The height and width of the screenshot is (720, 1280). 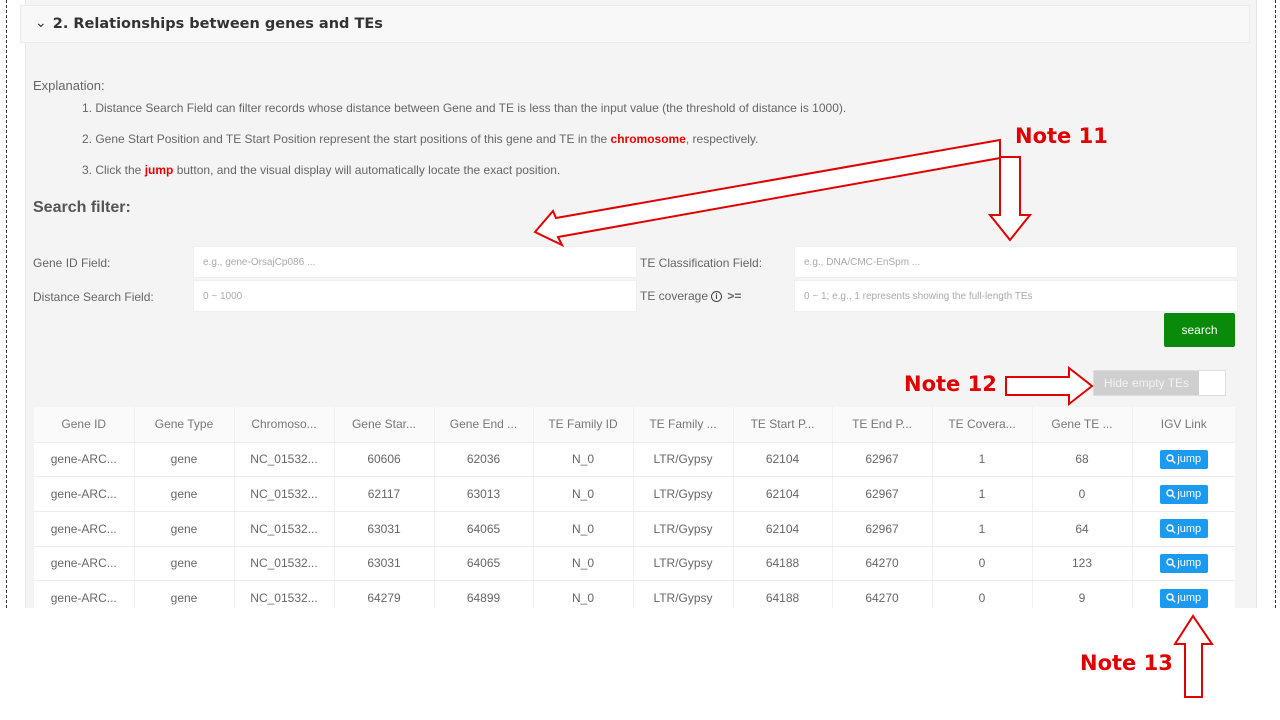 I want to click on explanation-text: 3. Click the, so click(x=113, y=170).